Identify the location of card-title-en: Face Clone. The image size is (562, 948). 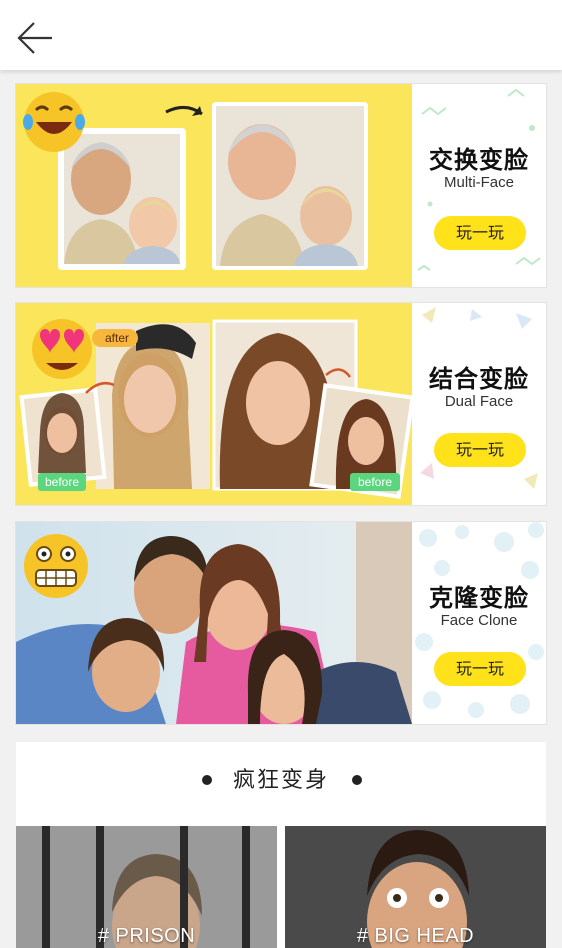
(479, 620).